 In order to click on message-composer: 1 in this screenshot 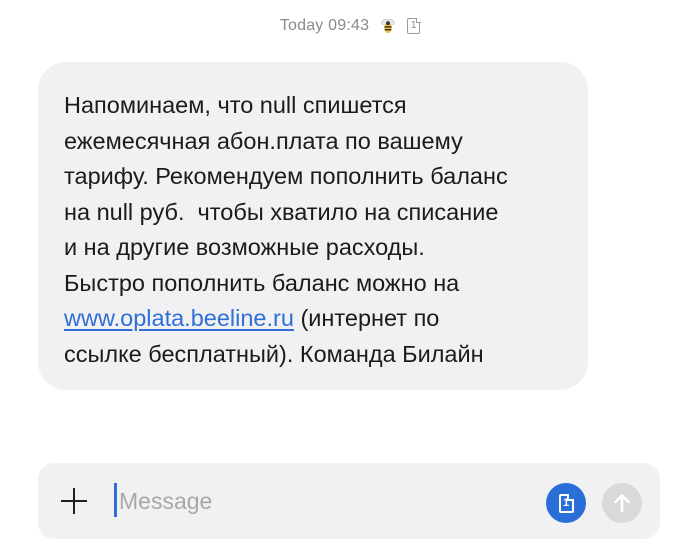, I will do `click(349, 501)`.